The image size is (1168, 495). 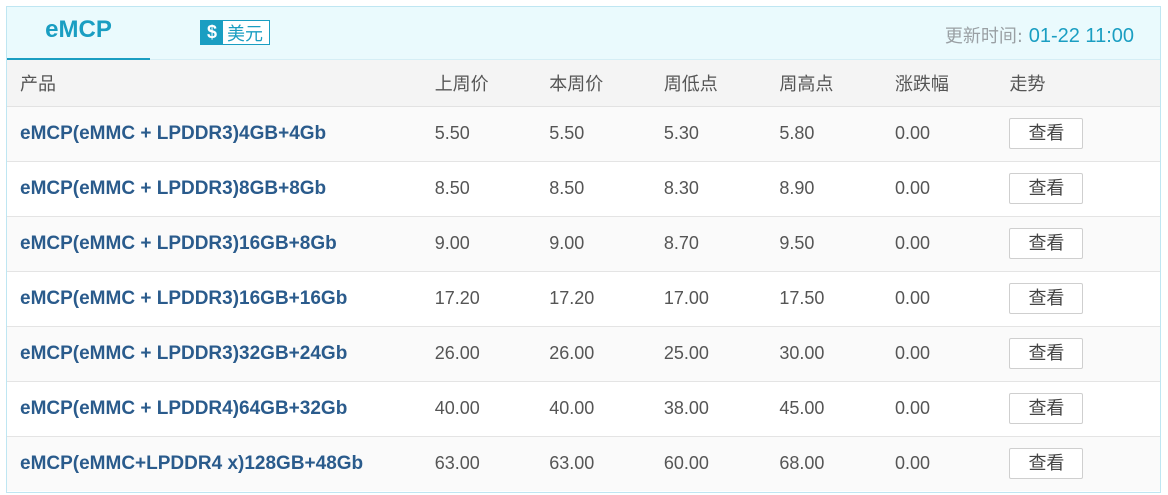 I want to click on week-high: 68.00, so click(x=802, y=463).